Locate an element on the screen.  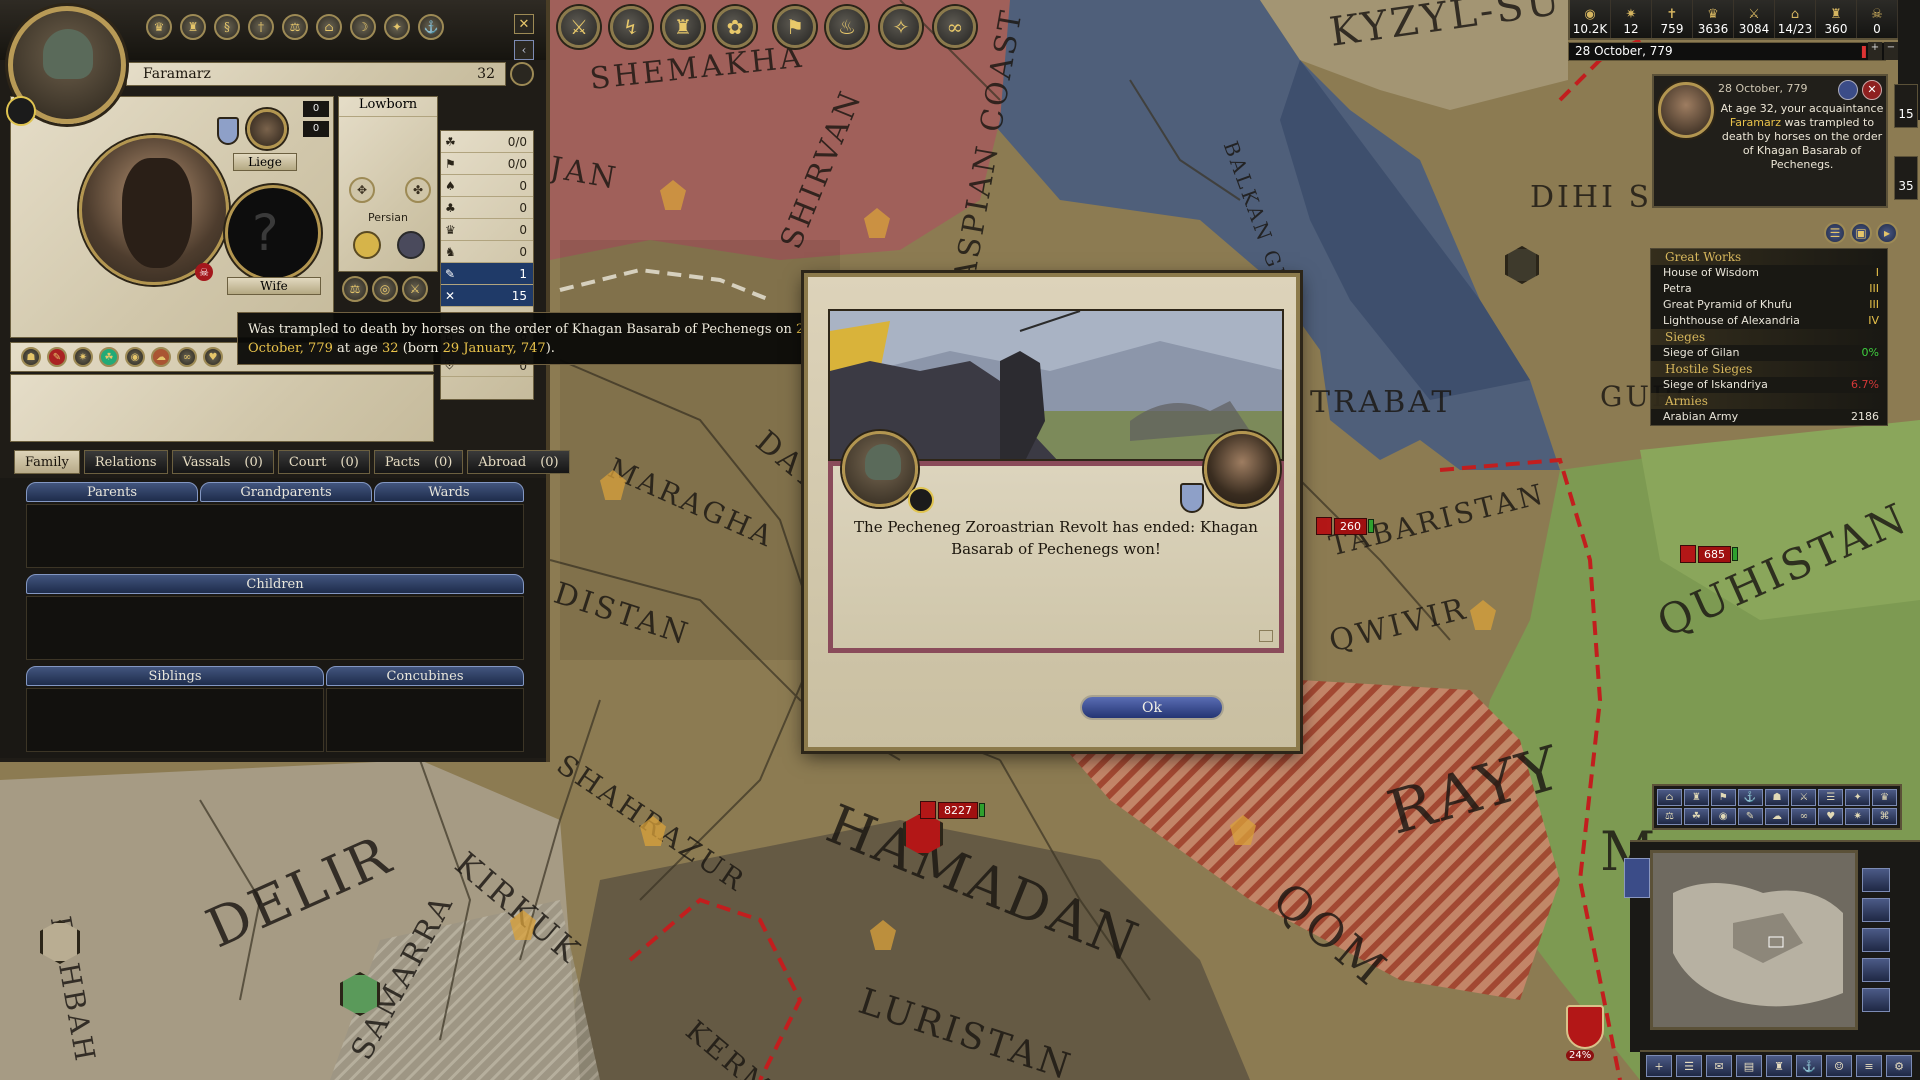
dragons-icon: ∞ is located at coordinates (955, 27).